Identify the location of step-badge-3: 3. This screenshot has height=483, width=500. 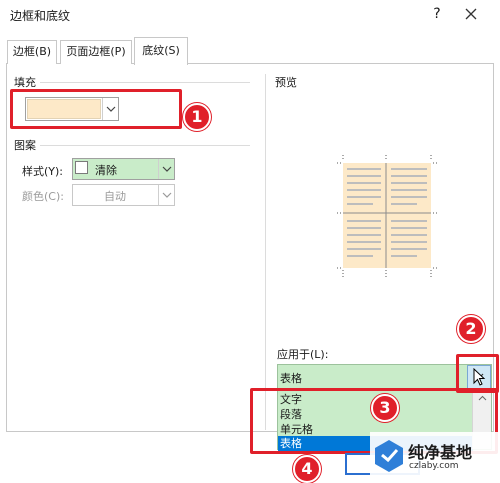
(385, 408).